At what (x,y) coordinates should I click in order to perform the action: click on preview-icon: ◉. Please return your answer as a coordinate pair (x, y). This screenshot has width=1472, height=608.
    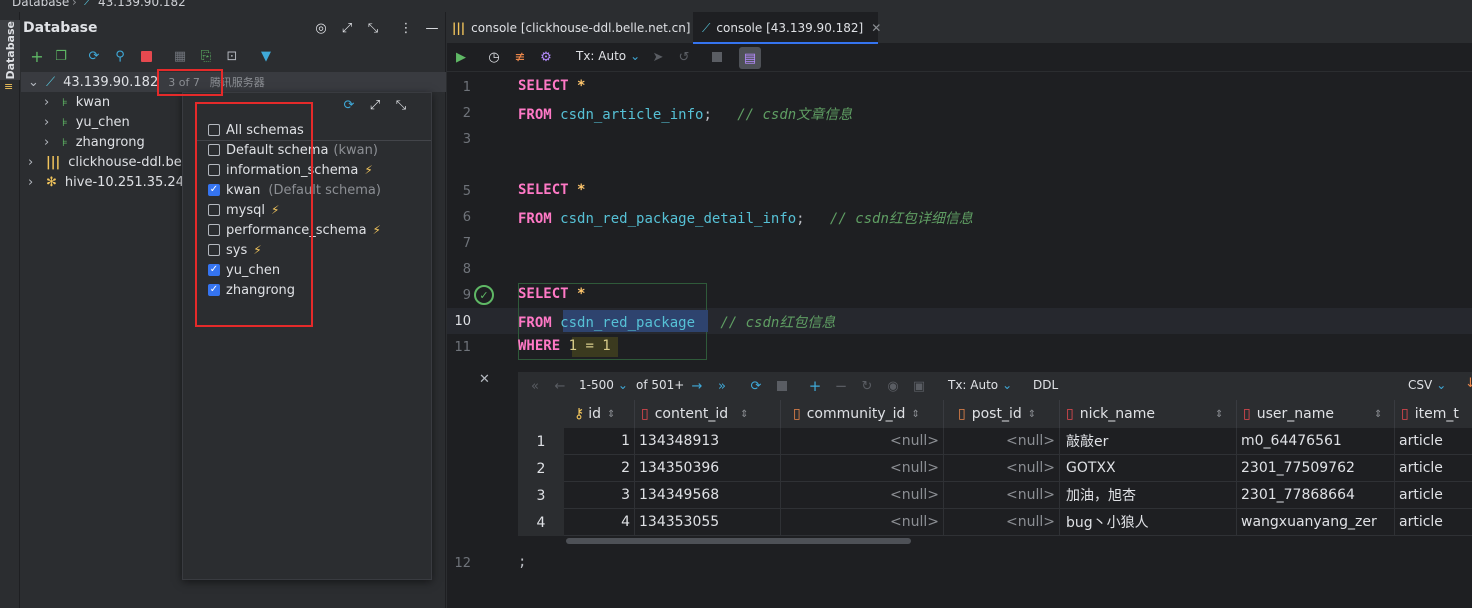
    Looking at the image, I should click on (893, 386).